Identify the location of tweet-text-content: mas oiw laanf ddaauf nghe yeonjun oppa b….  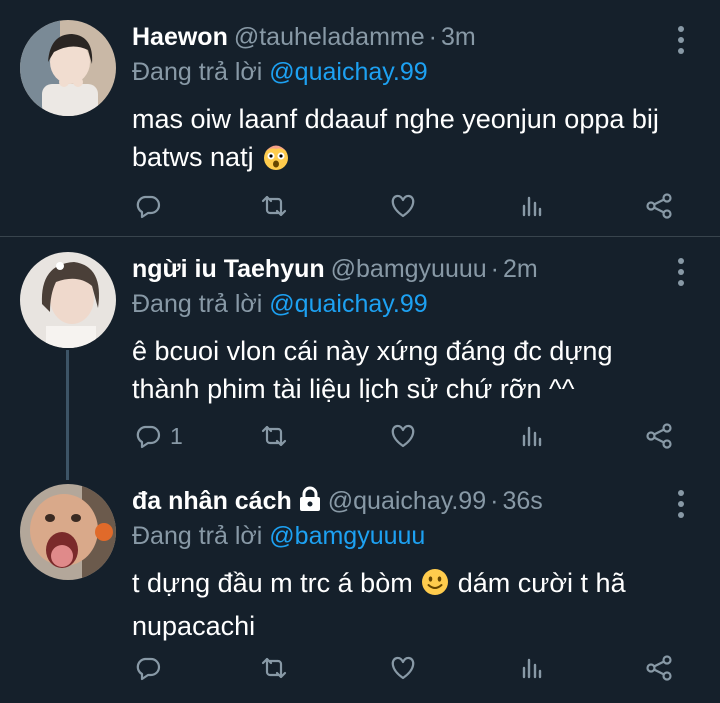
(395, 138).